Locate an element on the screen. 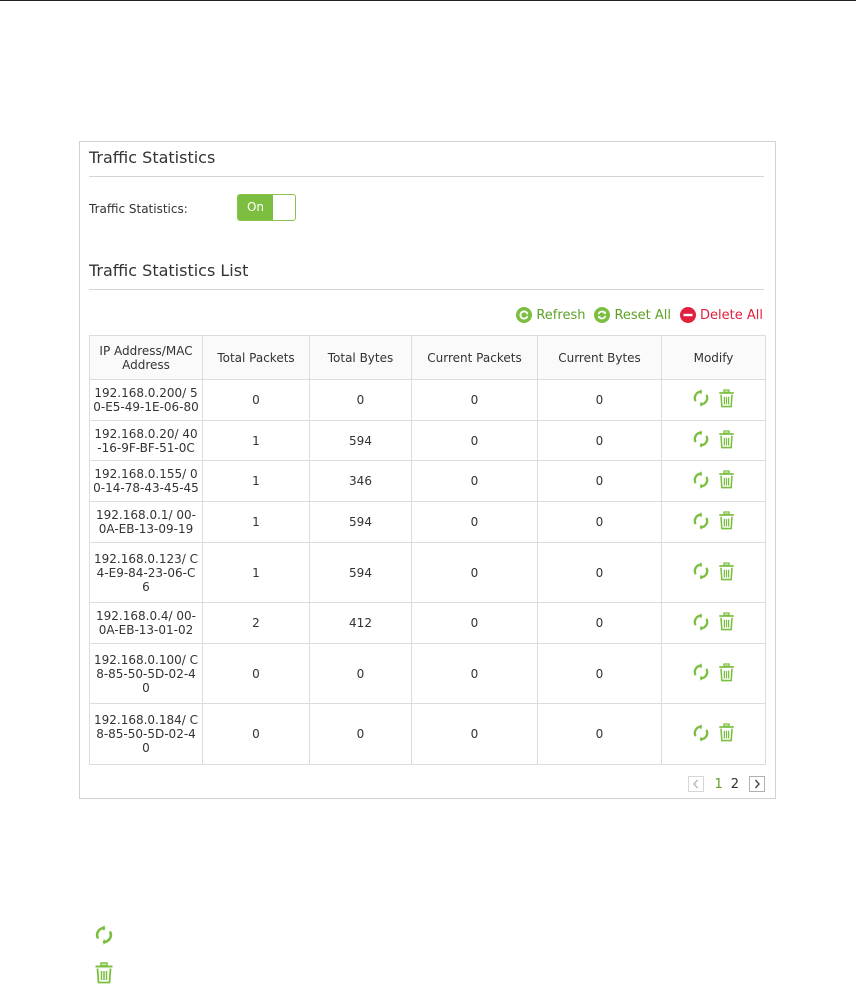  delete-all-label: Delete All is located at coordinates (731, 315).